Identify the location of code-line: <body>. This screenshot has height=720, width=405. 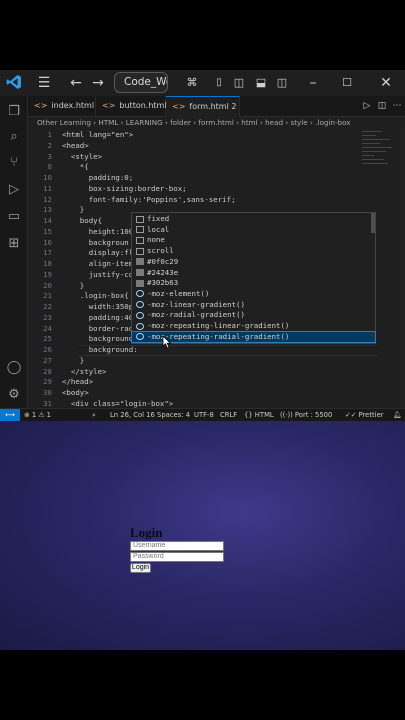
(75, 392).